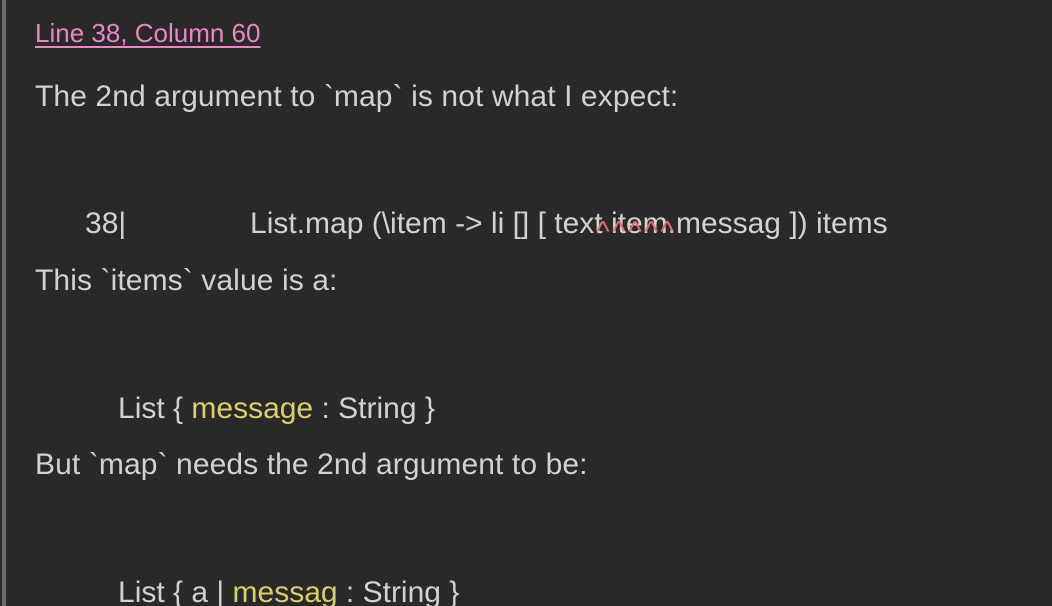  What do you see at coordinates (155, 408) in the screenshot?
I see `actual-type-prefix: List {` at bounding box center [155, 408].